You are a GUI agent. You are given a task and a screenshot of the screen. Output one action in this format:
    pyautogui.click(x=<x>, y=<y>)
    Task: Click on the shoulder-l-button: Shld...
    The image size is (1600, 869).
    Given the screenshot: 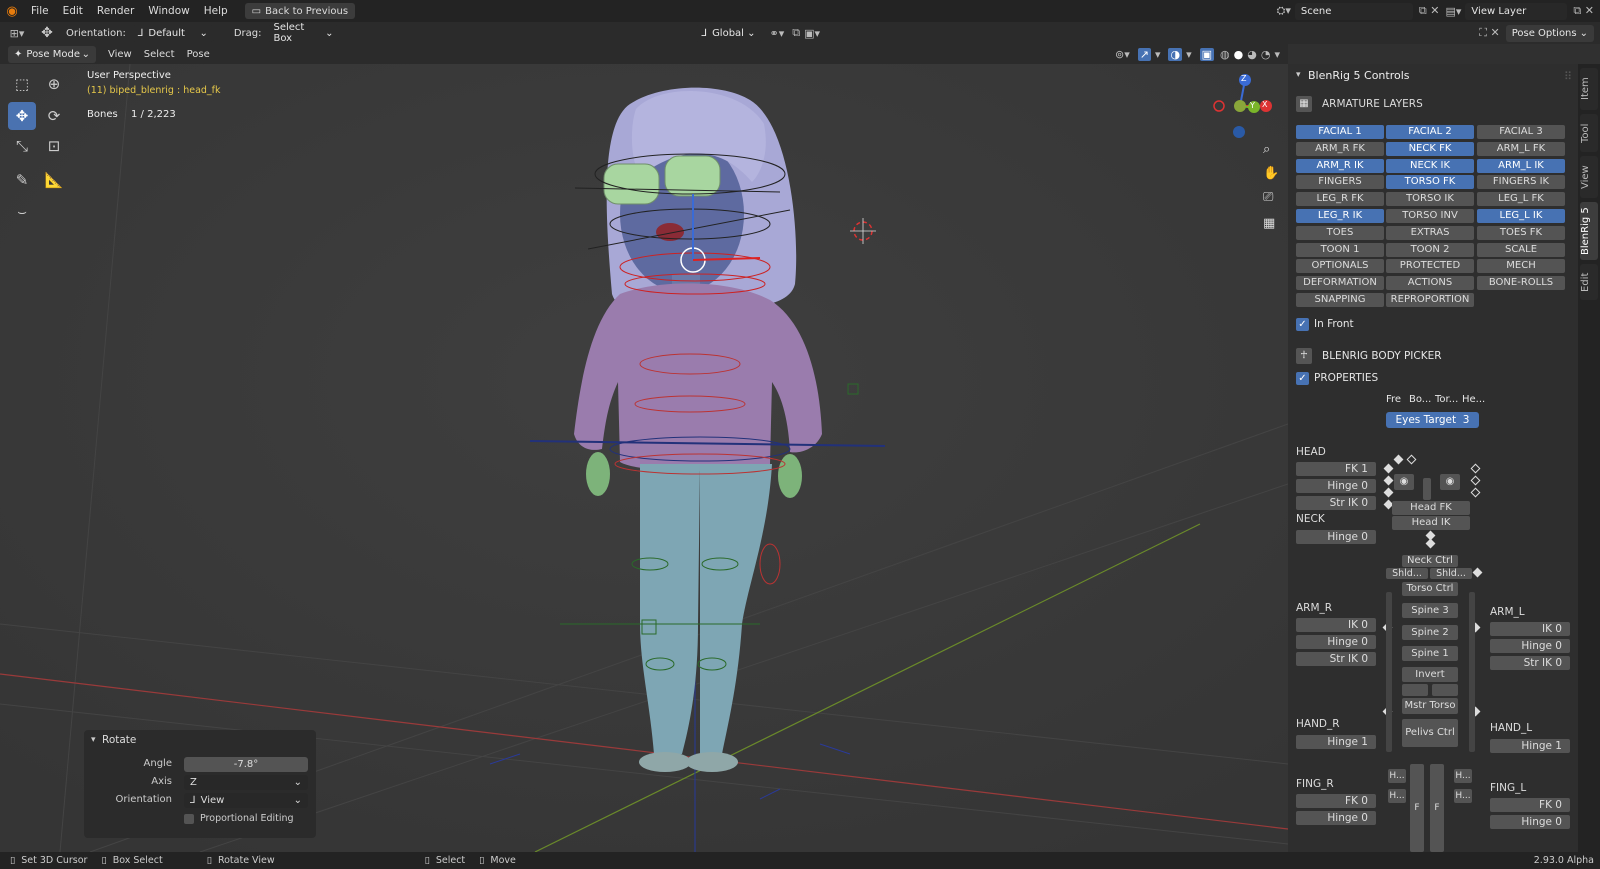 What is the action you would take?
    pyautogui.click(x=1451, y=573)
    